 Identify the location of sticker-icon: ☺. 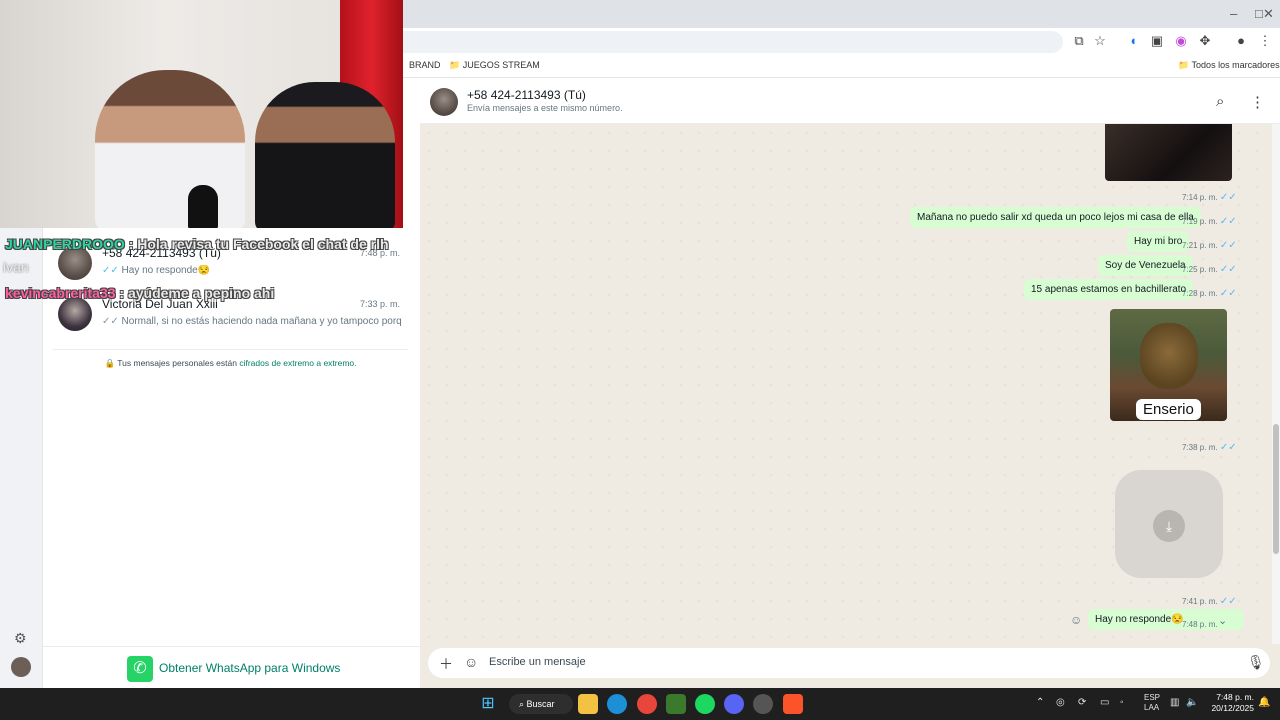
(471, 662).